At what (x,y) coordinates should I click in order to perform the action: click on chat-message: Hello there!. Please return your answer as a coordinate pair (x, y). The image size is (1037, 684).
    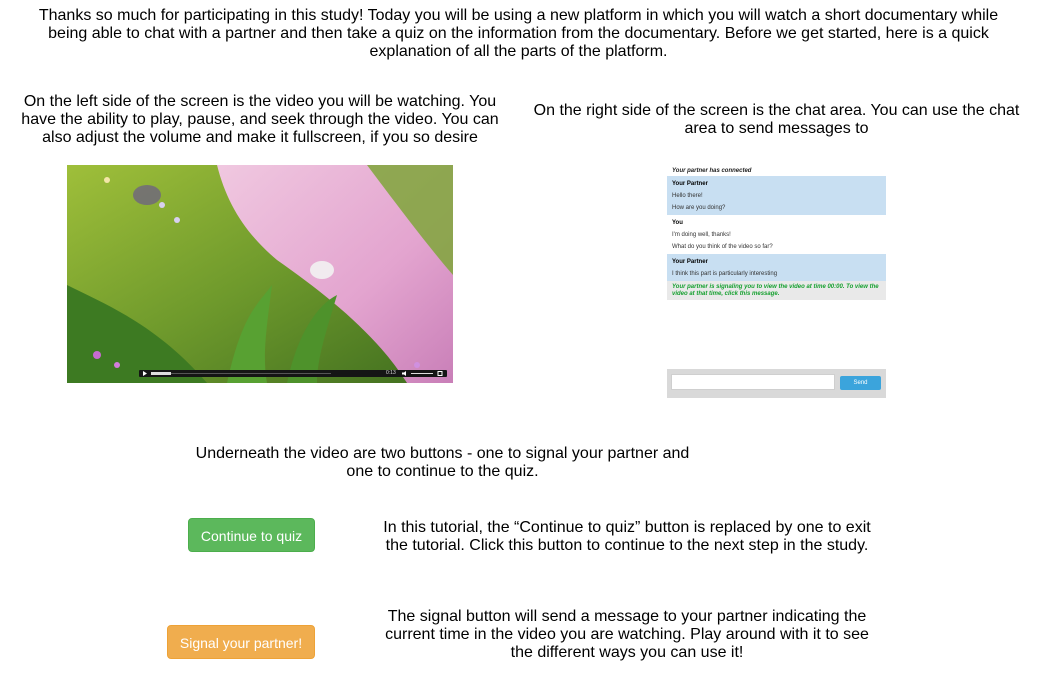
    Looking at the image, I should click on (687, 196).